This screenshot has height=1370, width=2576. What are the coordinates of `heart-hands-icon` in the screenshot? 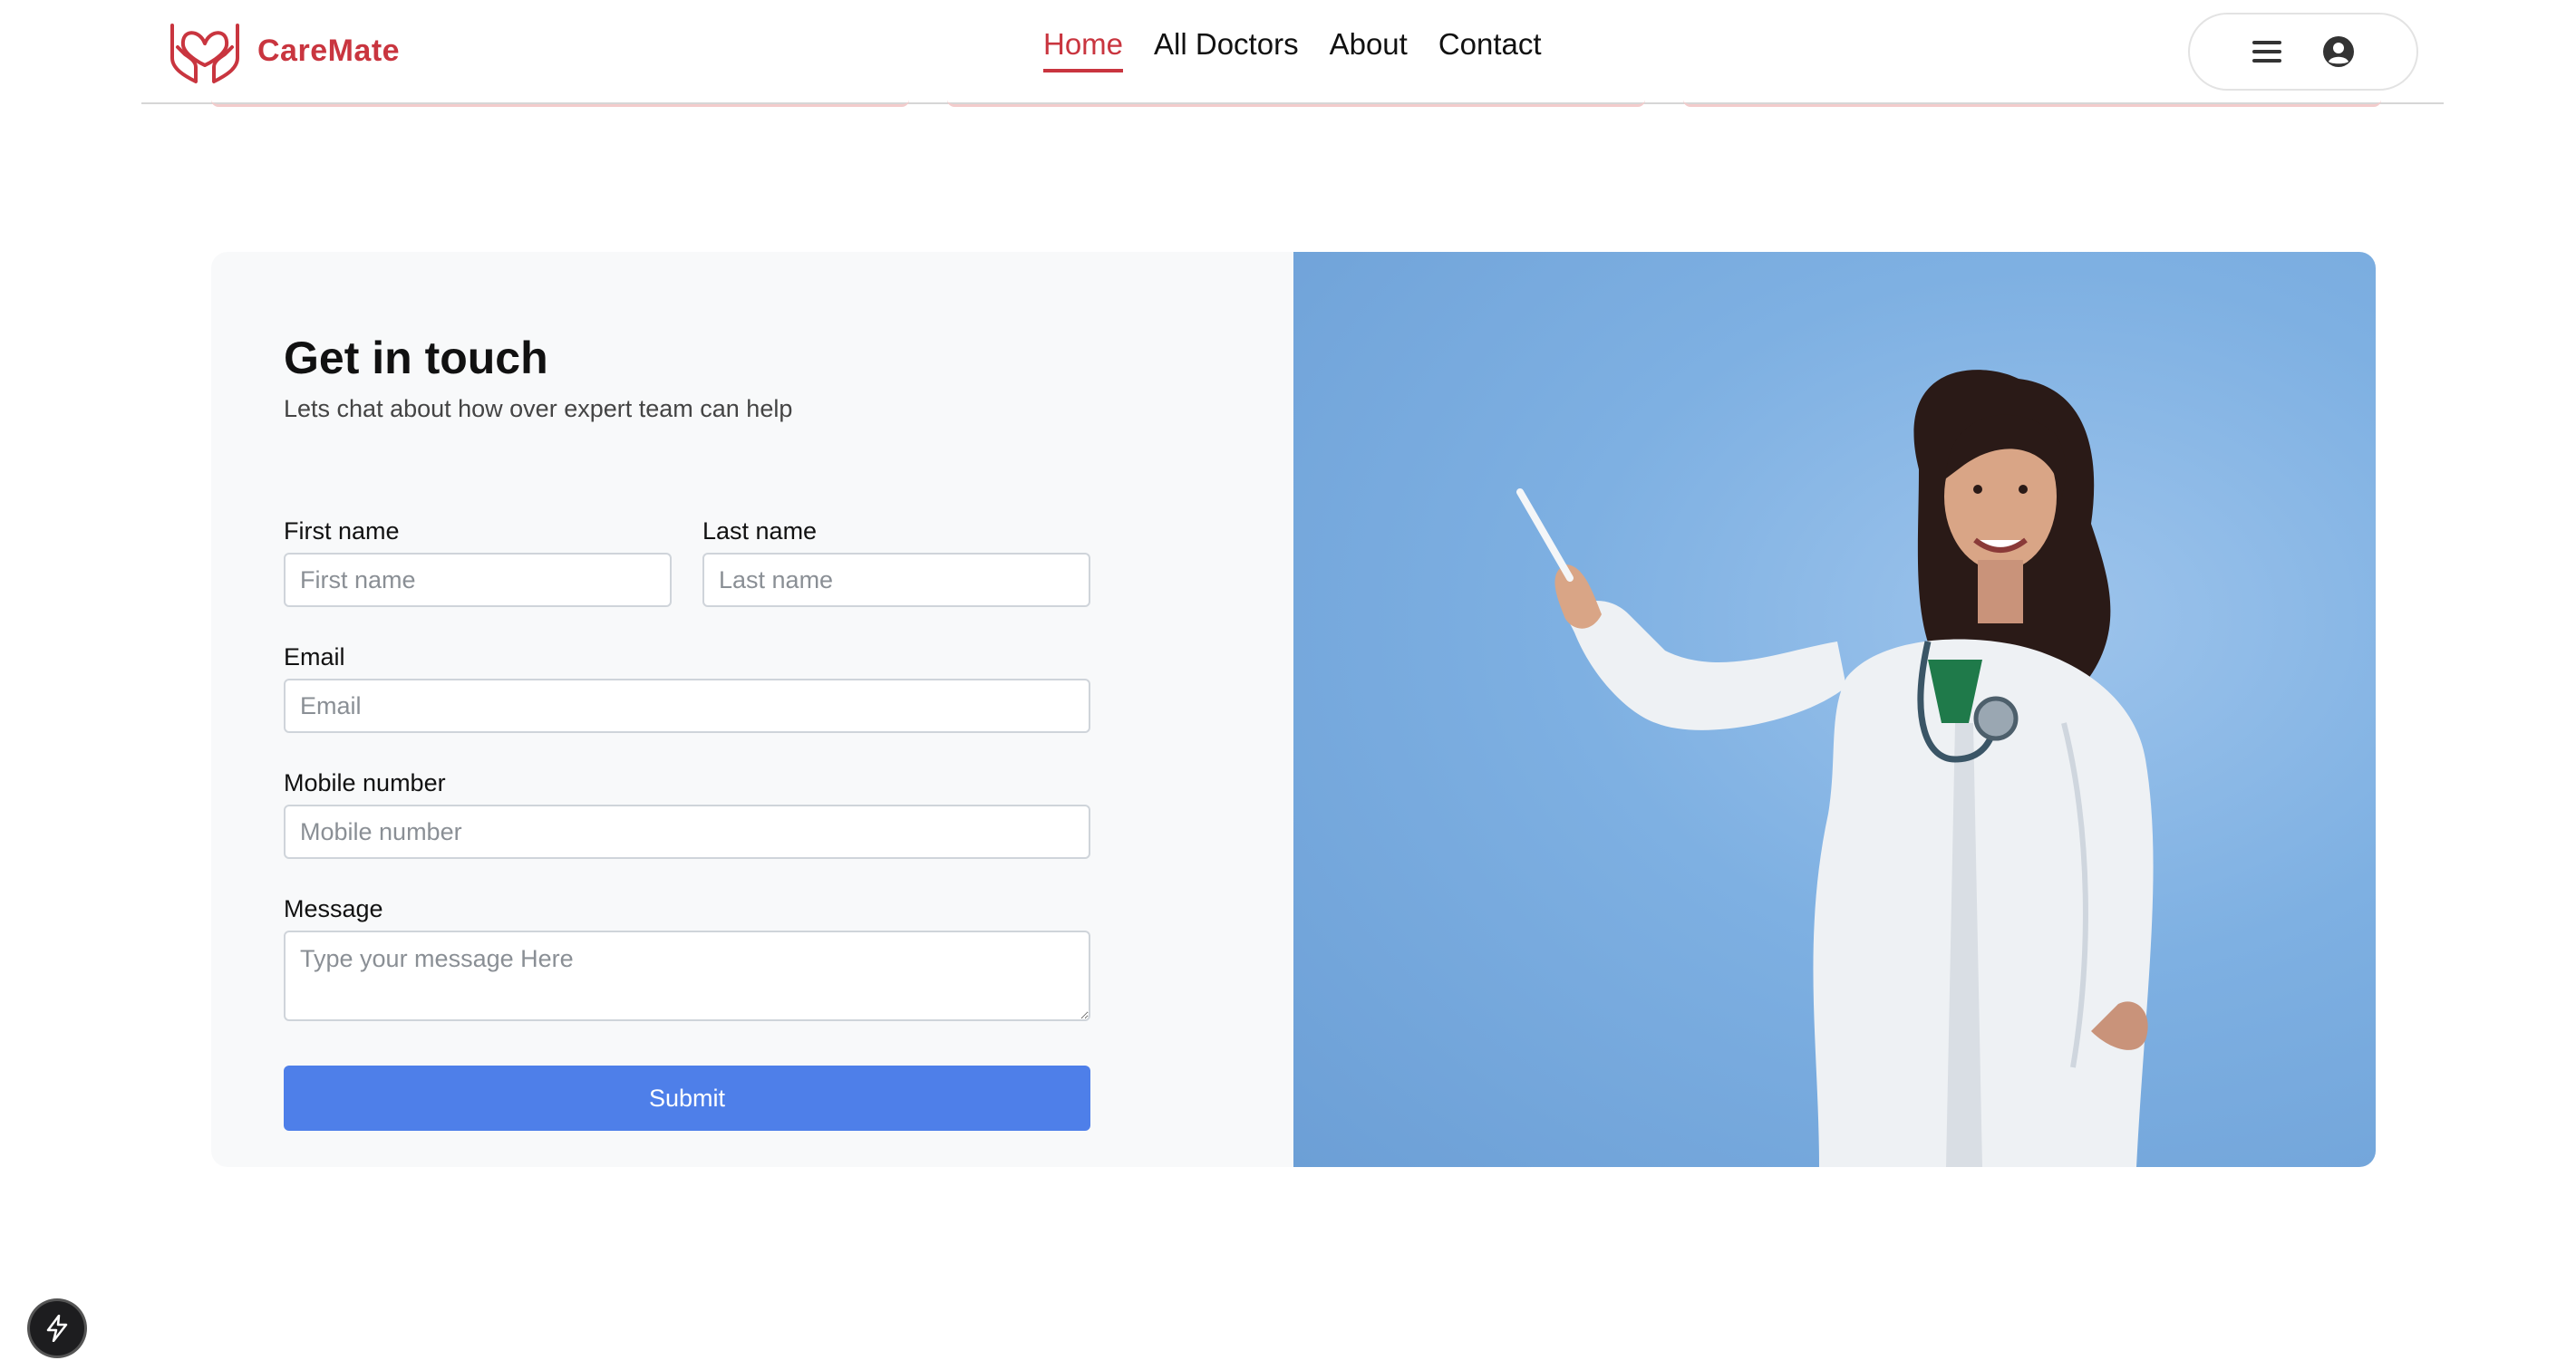 It's located at (204, 53).